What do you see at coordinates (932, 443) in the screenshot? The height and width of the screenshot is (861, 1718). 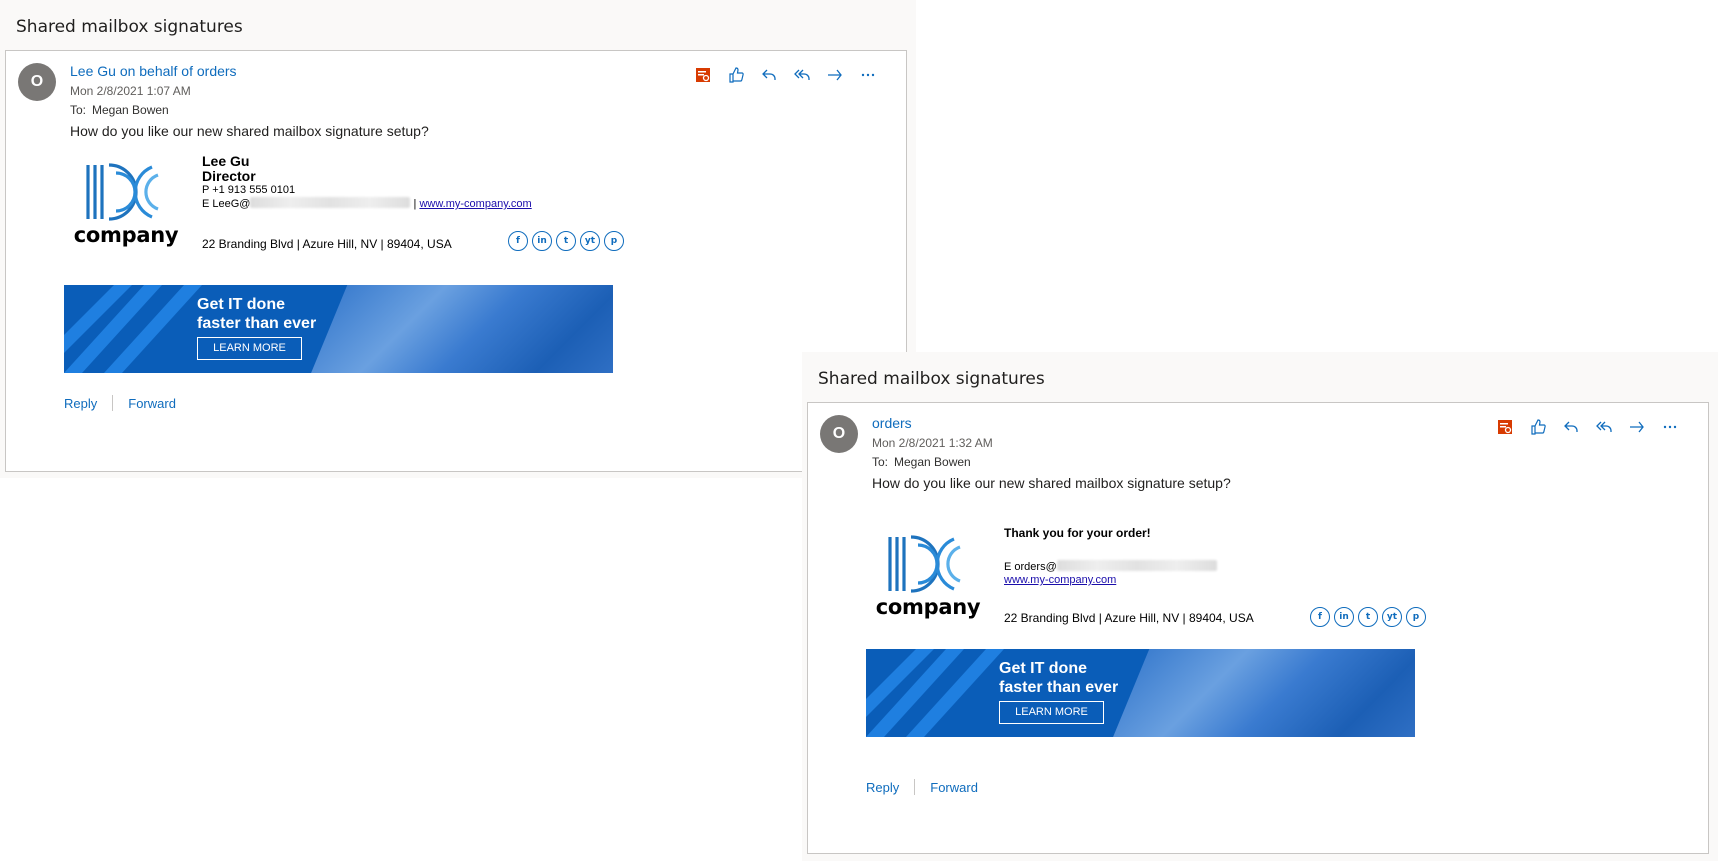 I see `message-date: Mon 2/8/2021 1:32 AM` at bounding box center [932, 443].